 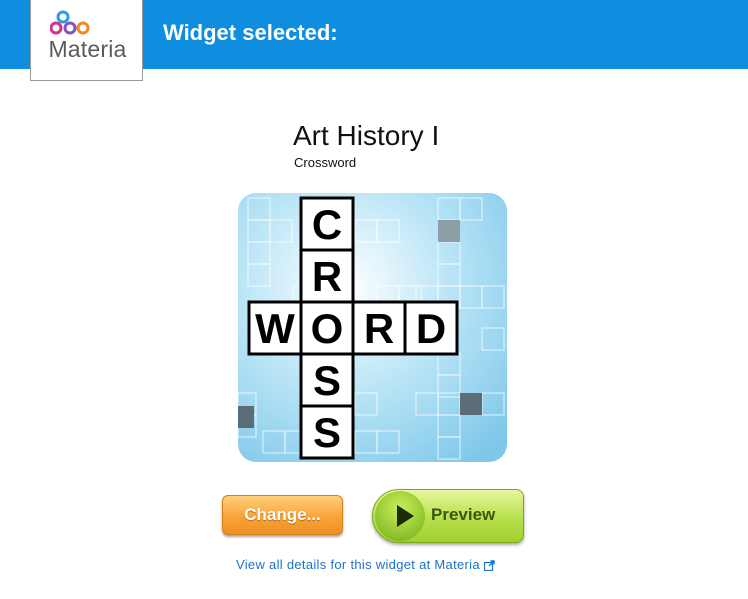 What do you see at coordinates (463, 514) in the screenshot?
I see `preview-label: Preview` at bounding box center [463, 514].